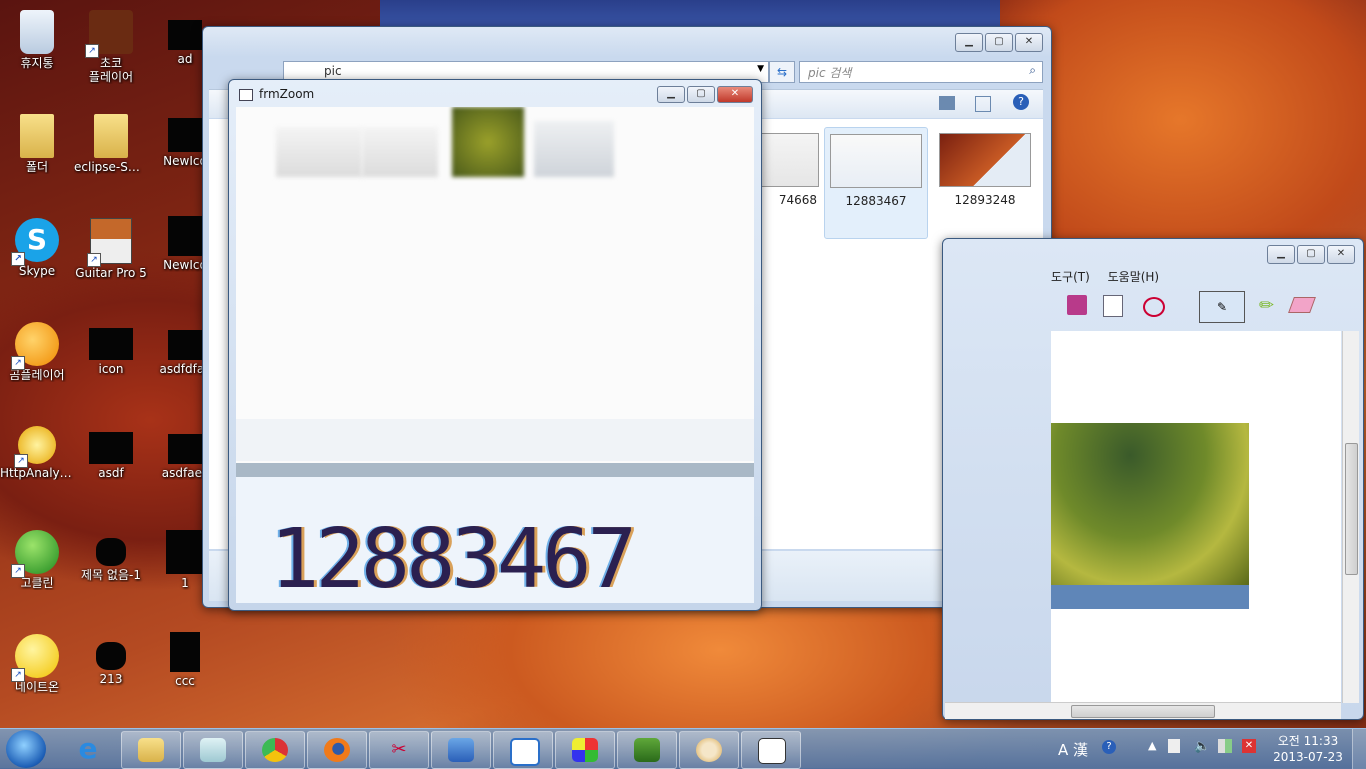 This screenshot has height=769, width=1366. I want to click on file-ccc-thumbnail, so click(185, 652).